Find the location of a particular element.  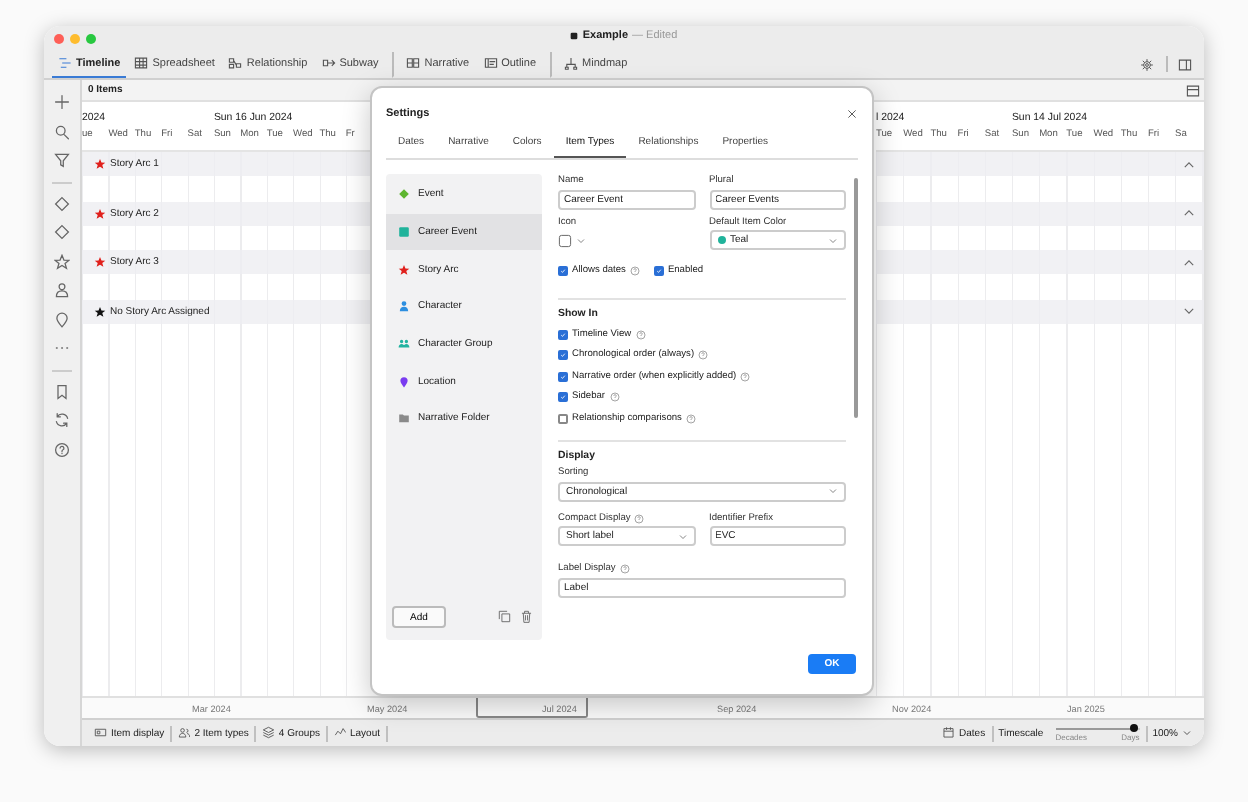

square-icon is located at coordinates (565, 240).